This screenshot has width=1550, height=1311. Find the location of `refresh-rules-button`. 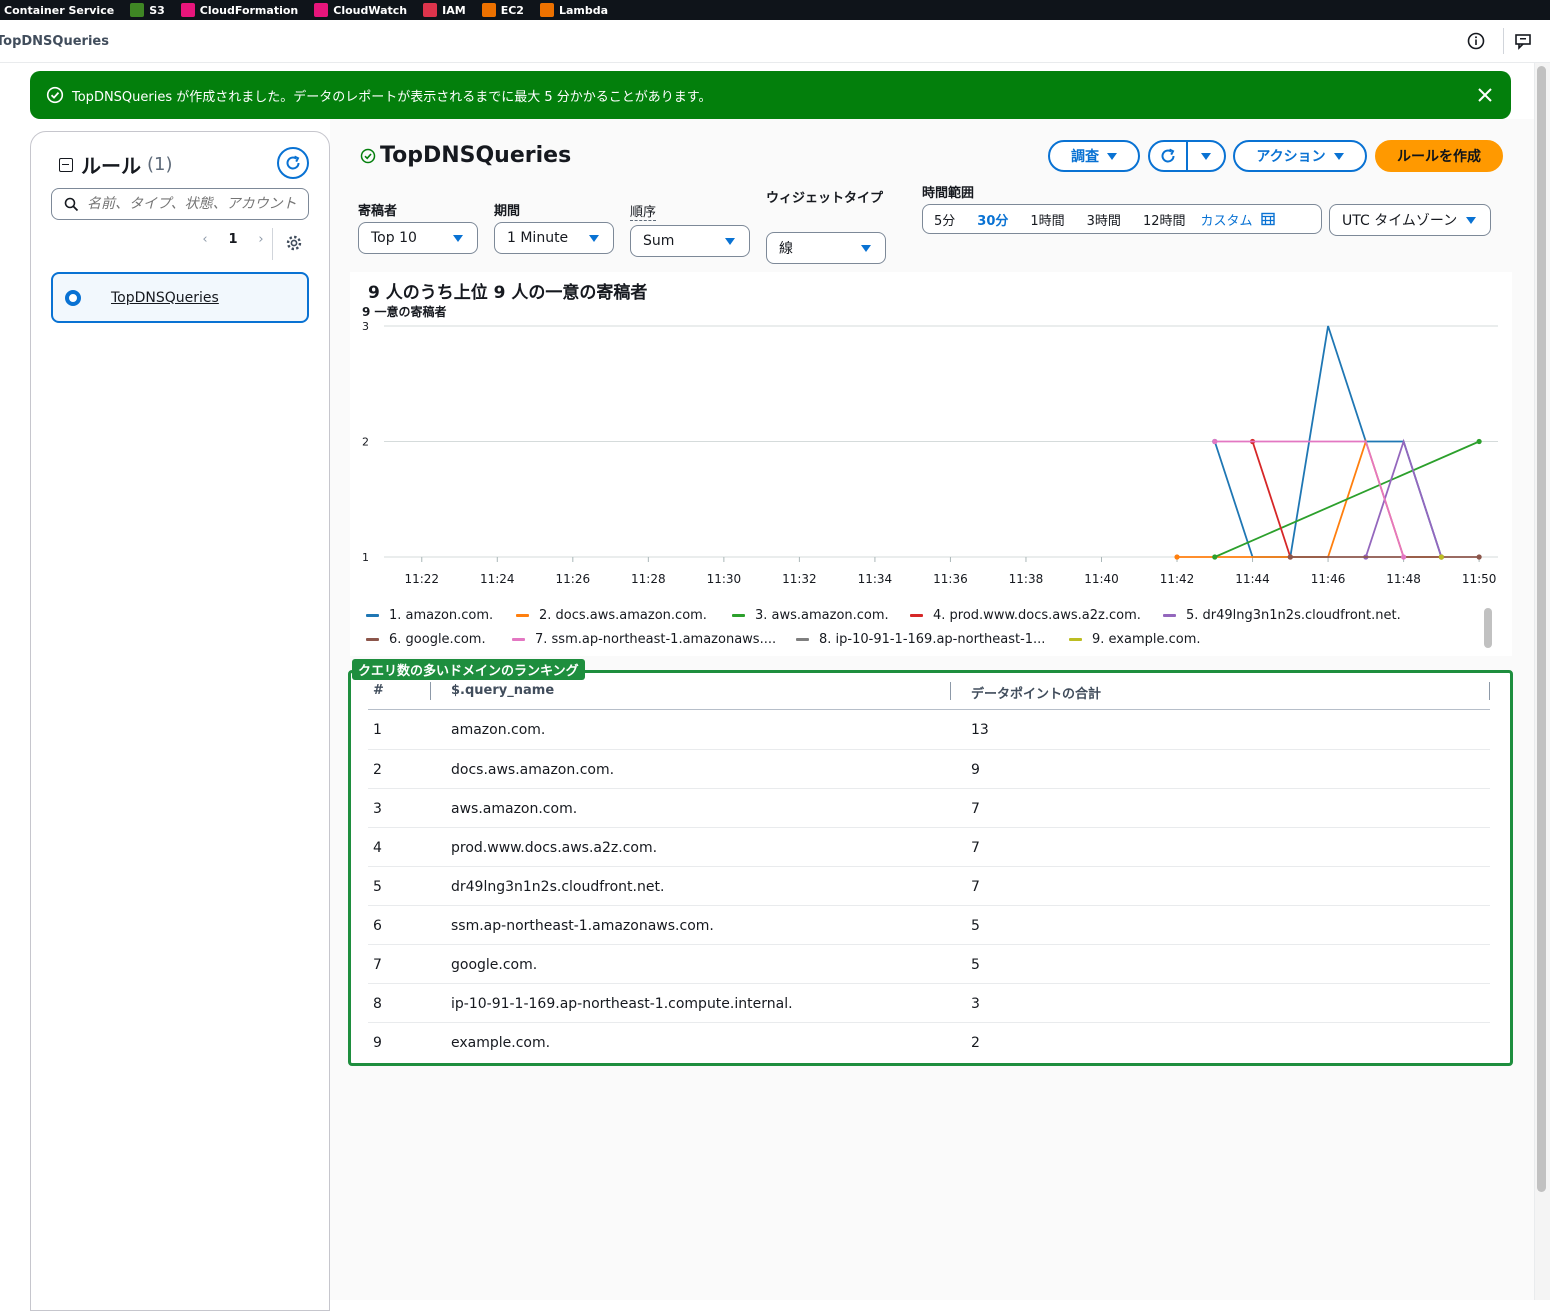

refresh-rules-button is located at coordinates (293, 163).